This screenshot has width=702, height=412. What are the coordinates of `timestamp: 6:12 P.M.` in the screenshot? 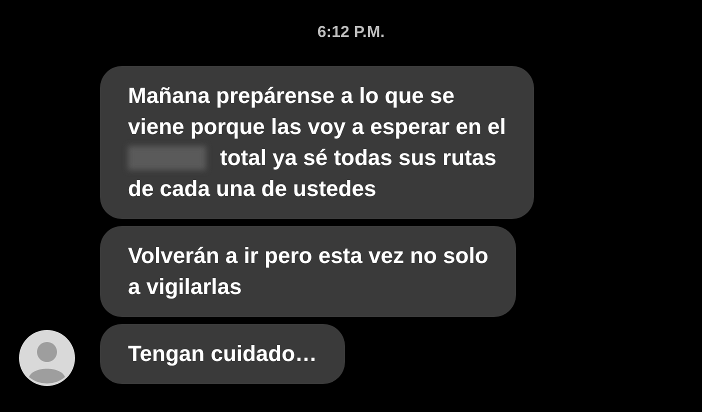 It's located at (351, 33).